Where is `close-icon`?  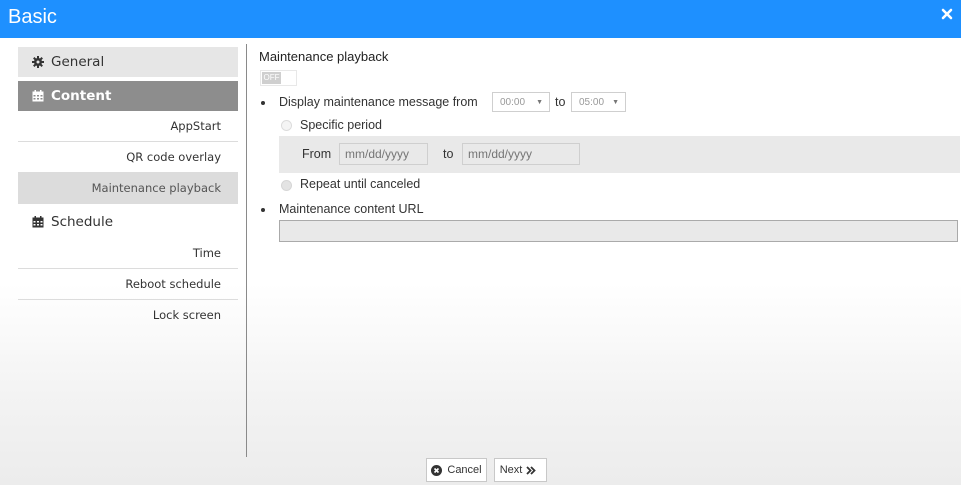
close-icon is located at coordinates (947, 14).